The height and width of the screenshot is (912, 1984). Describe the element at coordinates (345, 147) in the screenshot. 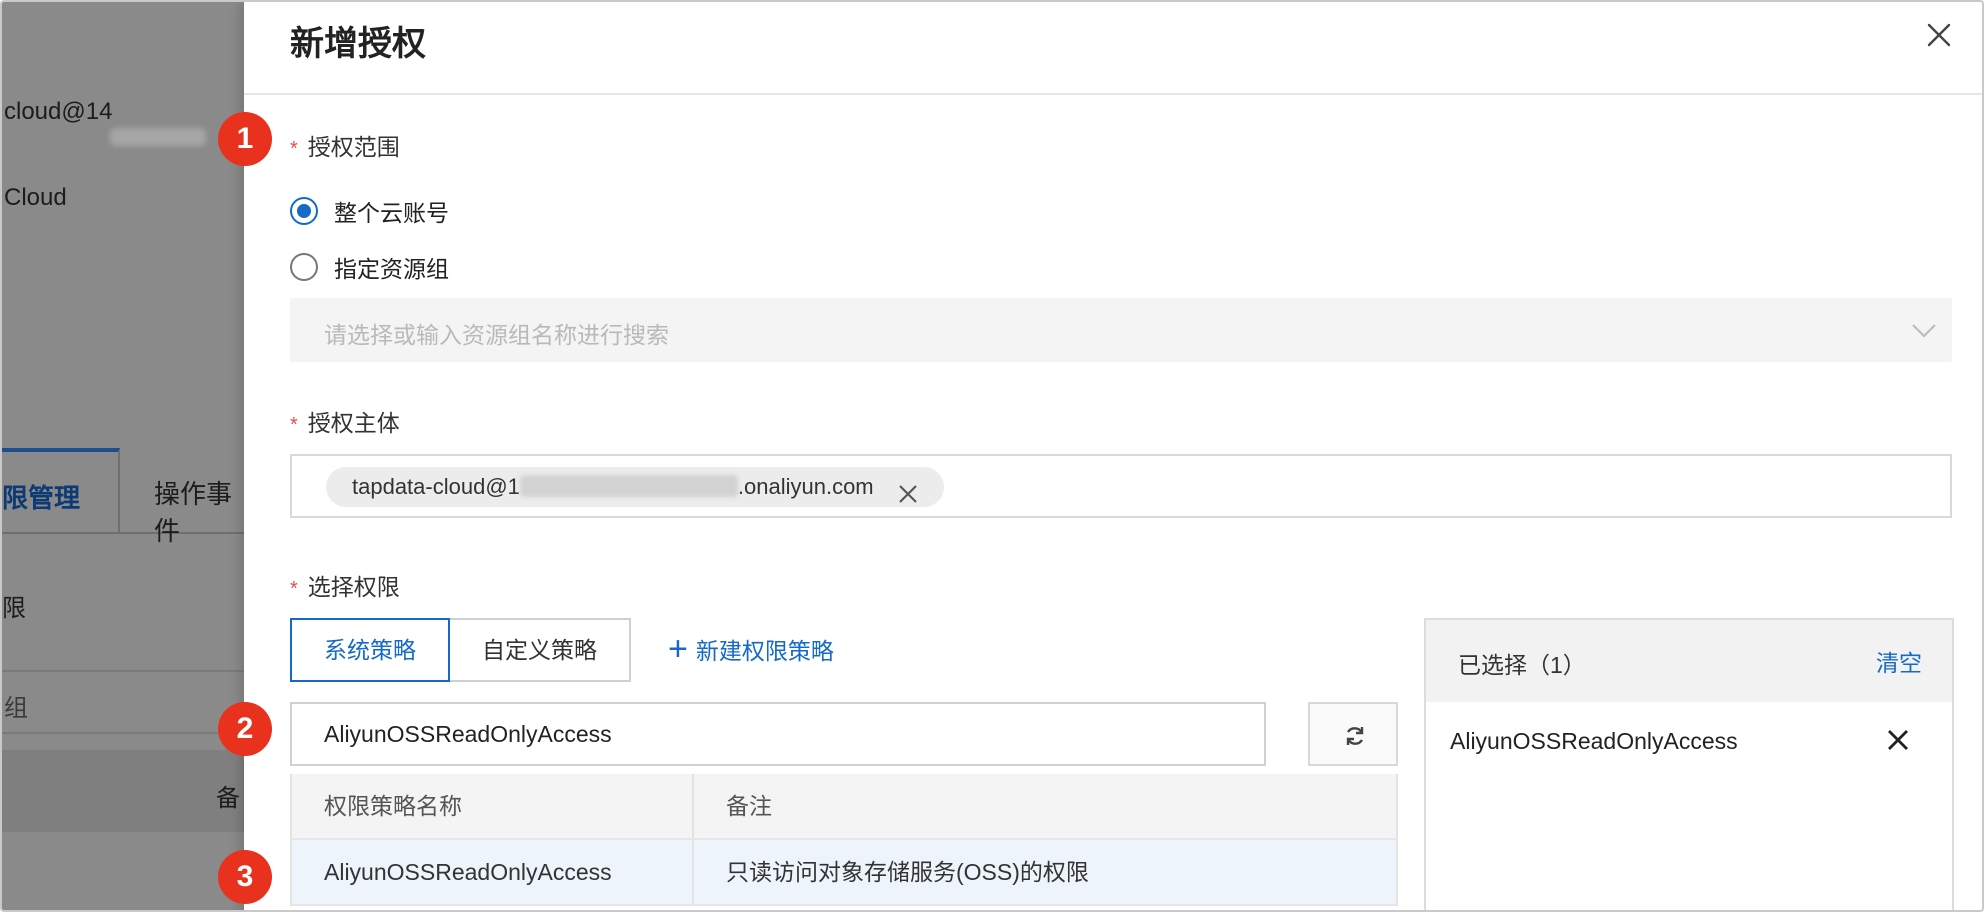

I see `scope-label: * 授权范围` at that location.